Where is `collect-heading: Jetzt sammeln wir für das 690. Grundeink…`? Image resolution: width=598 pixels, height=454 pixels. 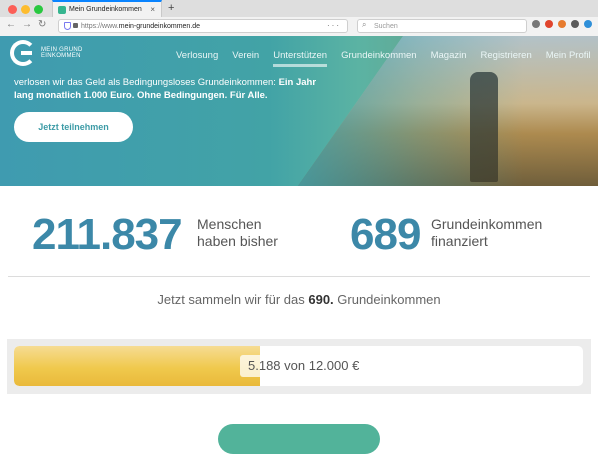 collect-heading: Jetzt sammeln wir für das 690. Grundeink… is located at coordinates (299, 299).